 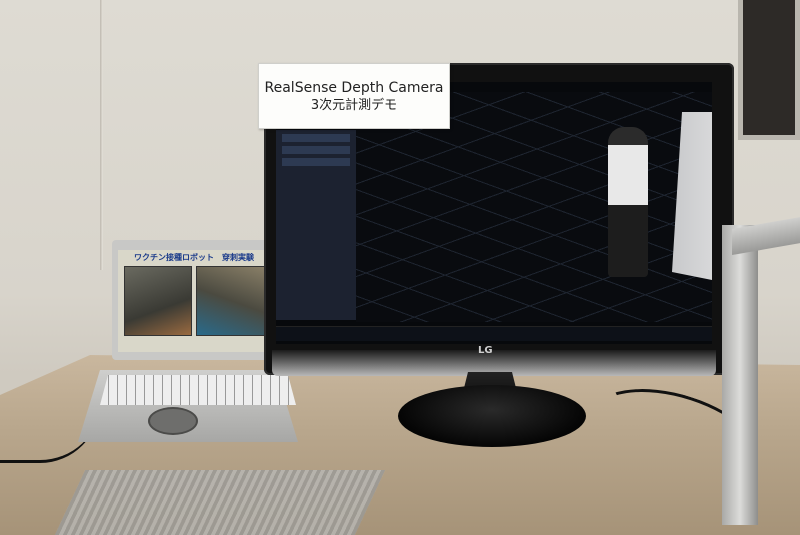 I want to click on laptop-screen-title: ワクチン接種ロボット 穿刺実験, so click(x=194, y=257).